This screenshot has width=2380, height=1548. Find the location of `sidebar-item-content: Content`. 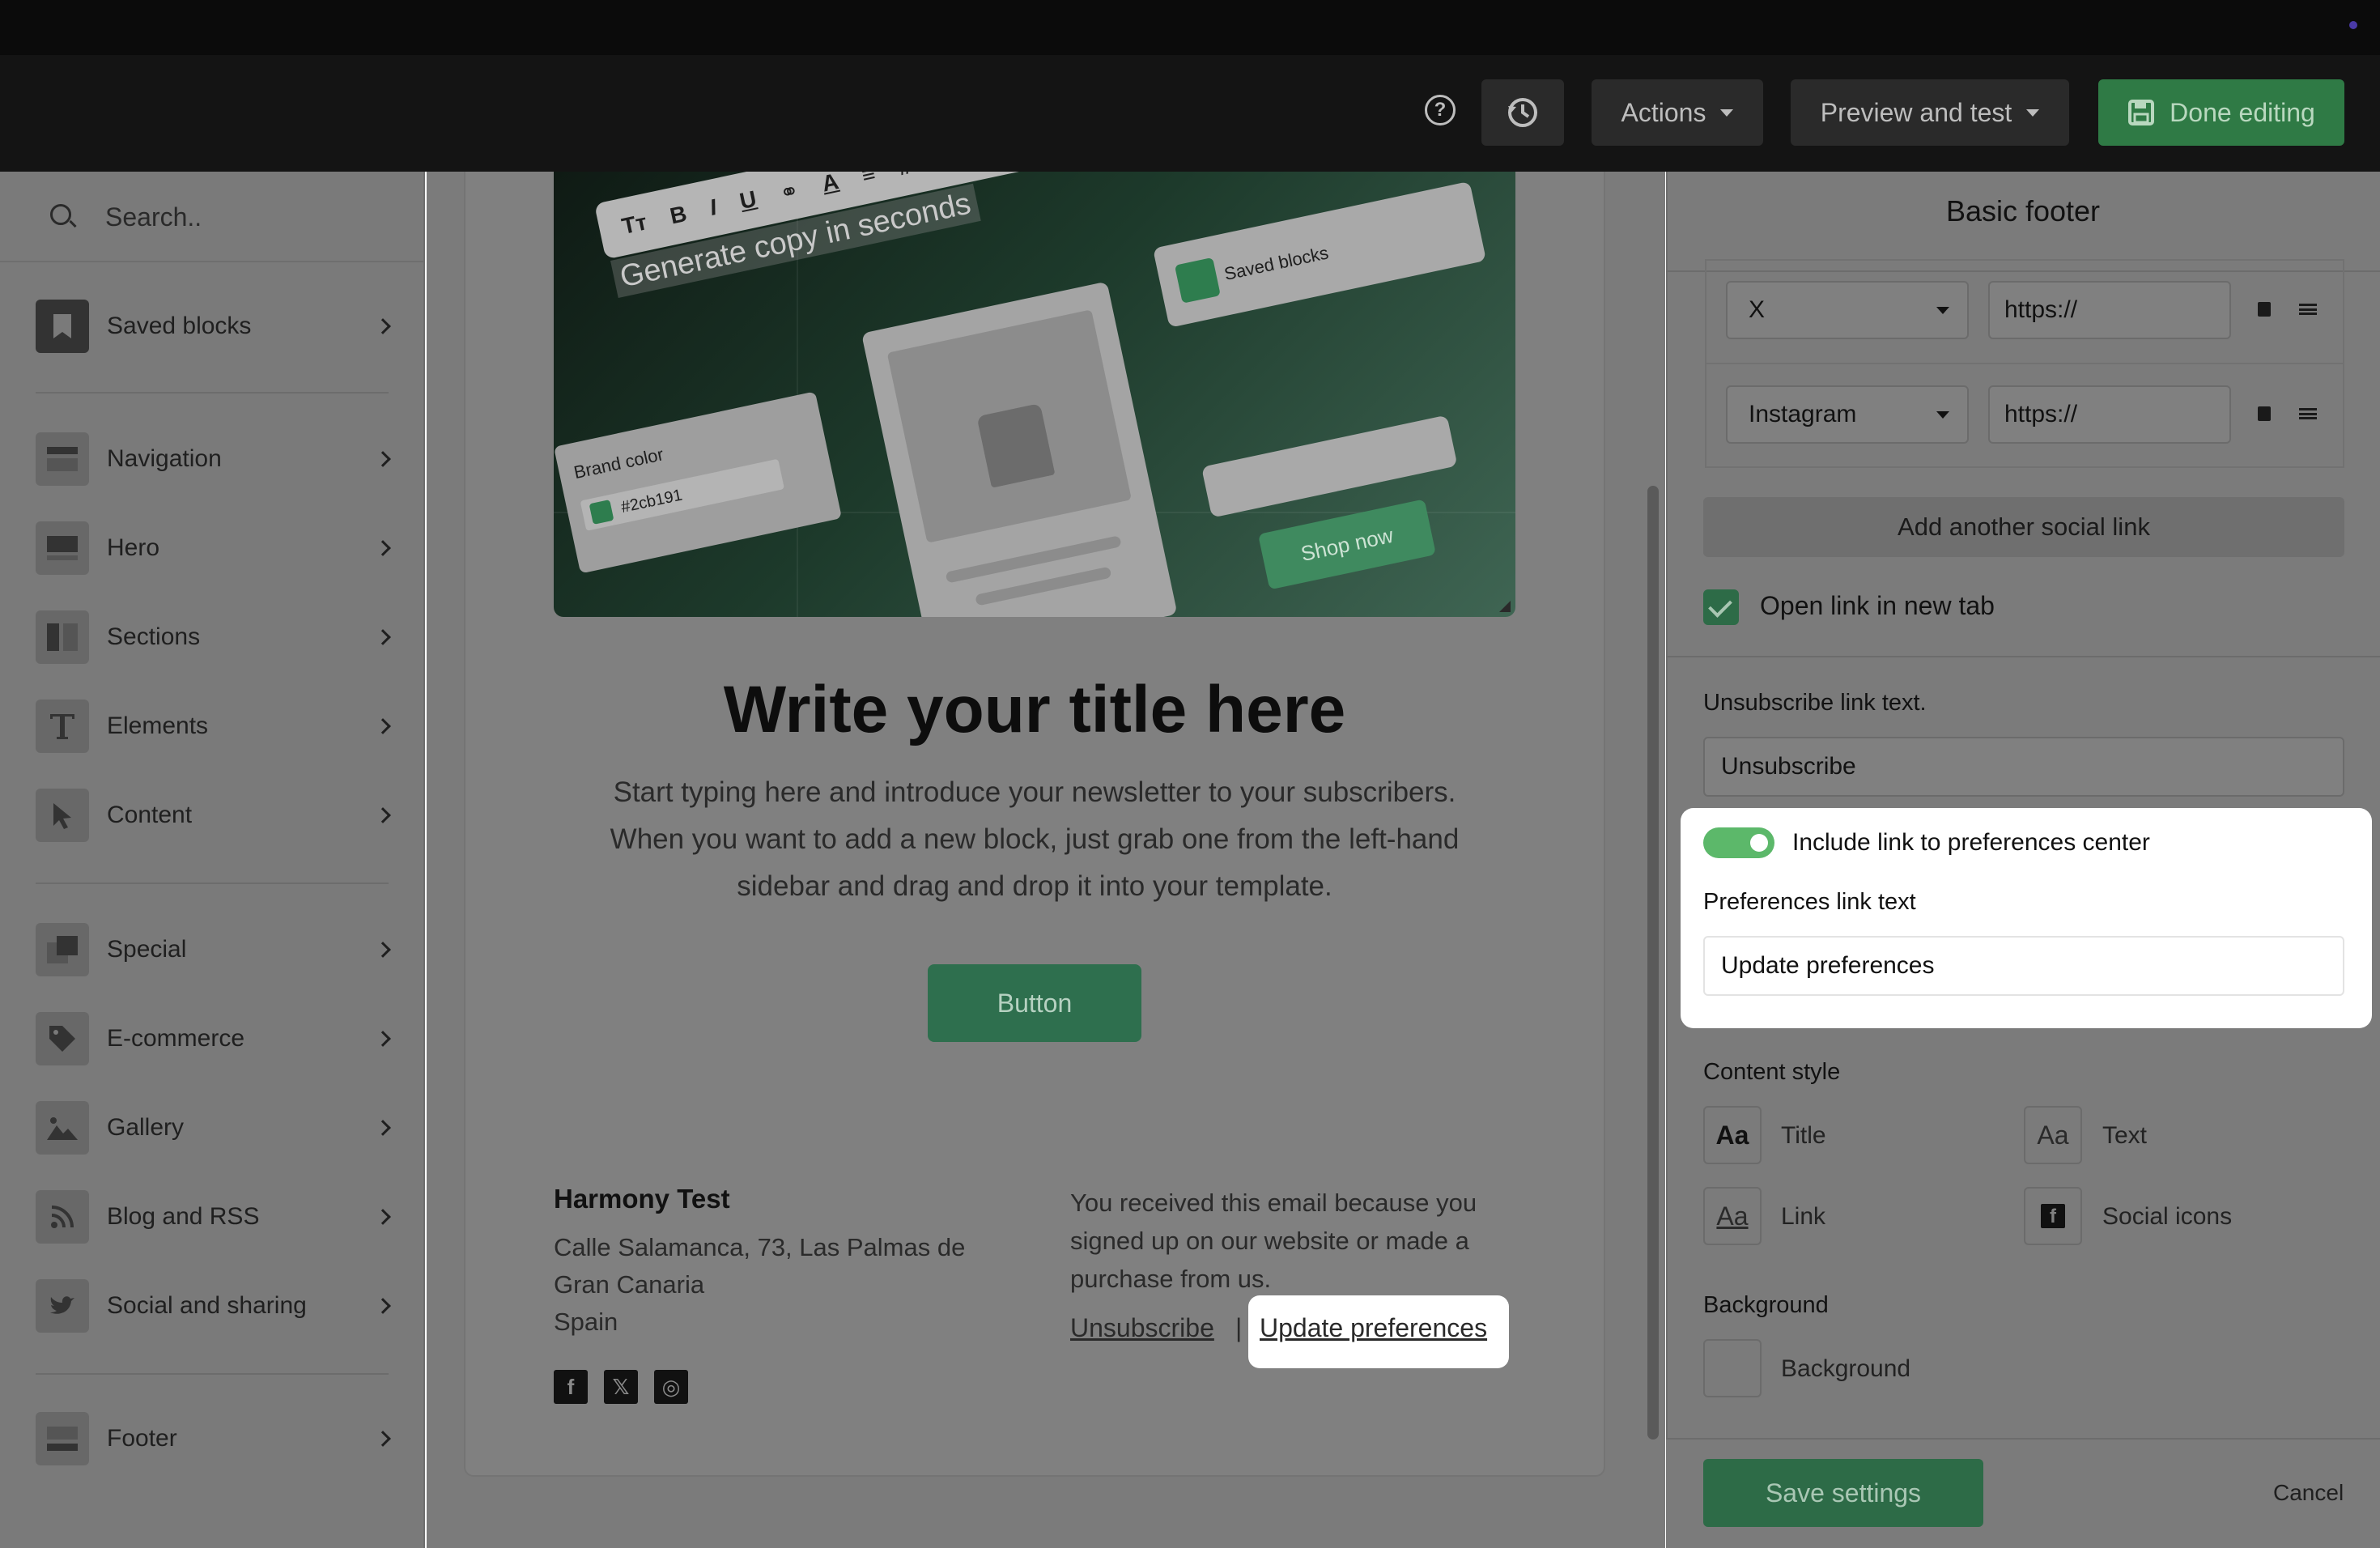

sidebar-item-content: Content is located at coordinates (212, 816).